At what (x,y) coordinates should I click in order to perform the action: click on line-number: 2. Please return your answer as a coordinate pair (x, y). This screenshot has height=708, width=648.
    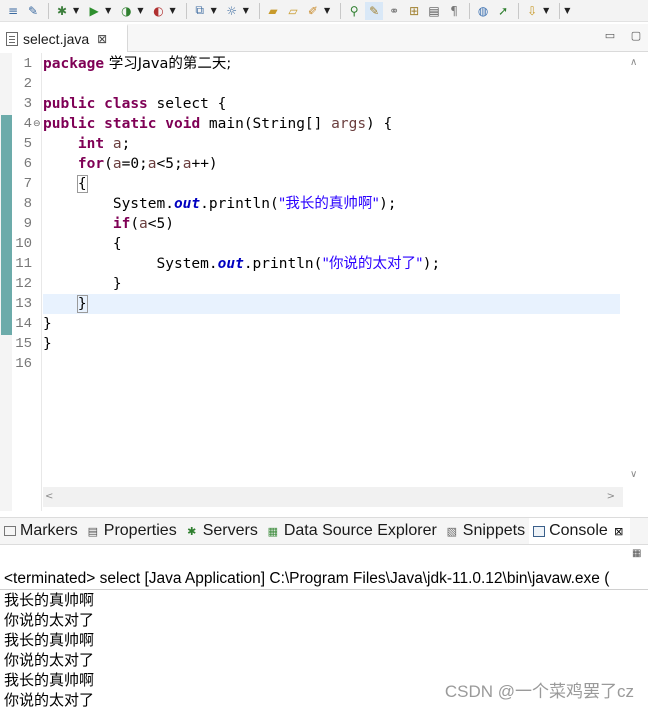
    Looking at the image, I should click on (27, 84).